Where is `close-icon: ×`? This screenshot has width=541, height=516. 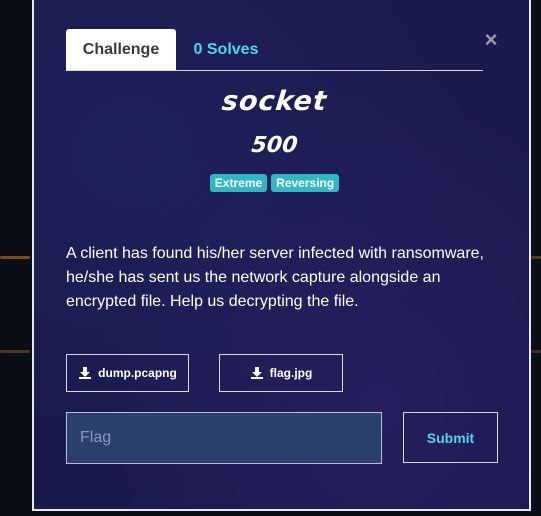 close-icon: × is located at coordinates (491, 40).